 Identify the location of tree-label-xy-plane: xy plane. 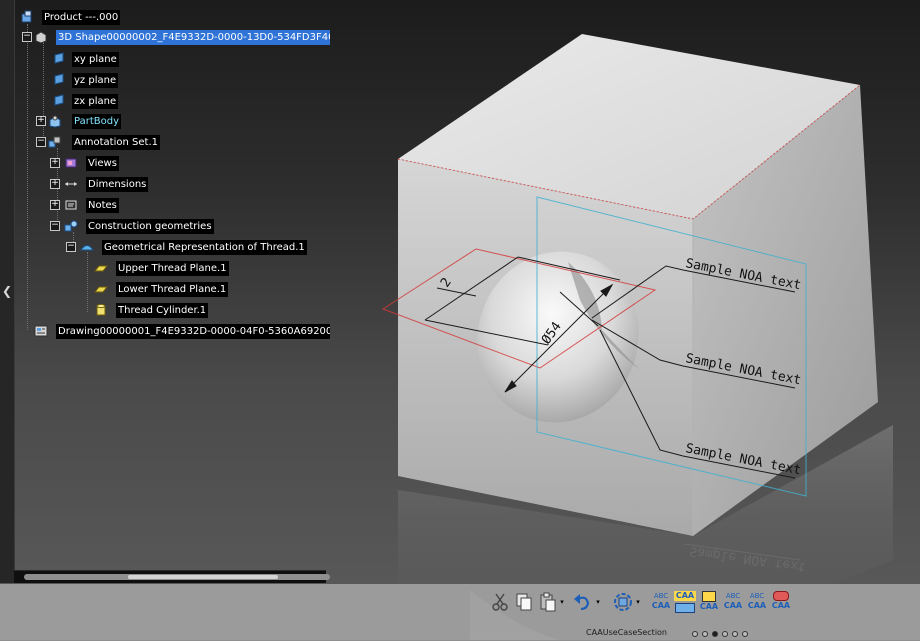
(95, 59).